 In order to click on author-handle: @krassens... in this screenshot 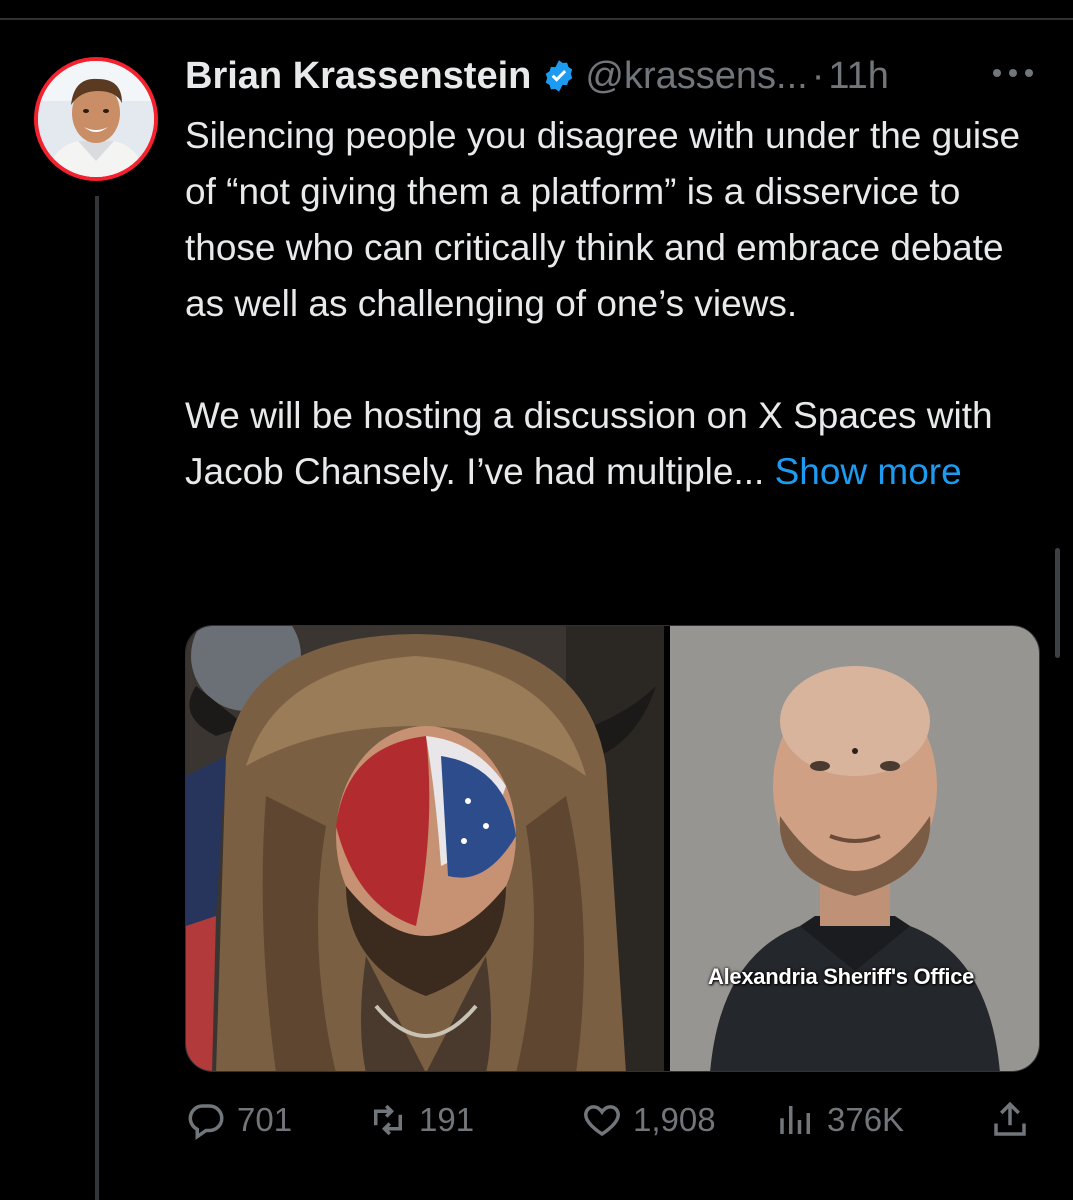, I will do `click(696, 76)`.